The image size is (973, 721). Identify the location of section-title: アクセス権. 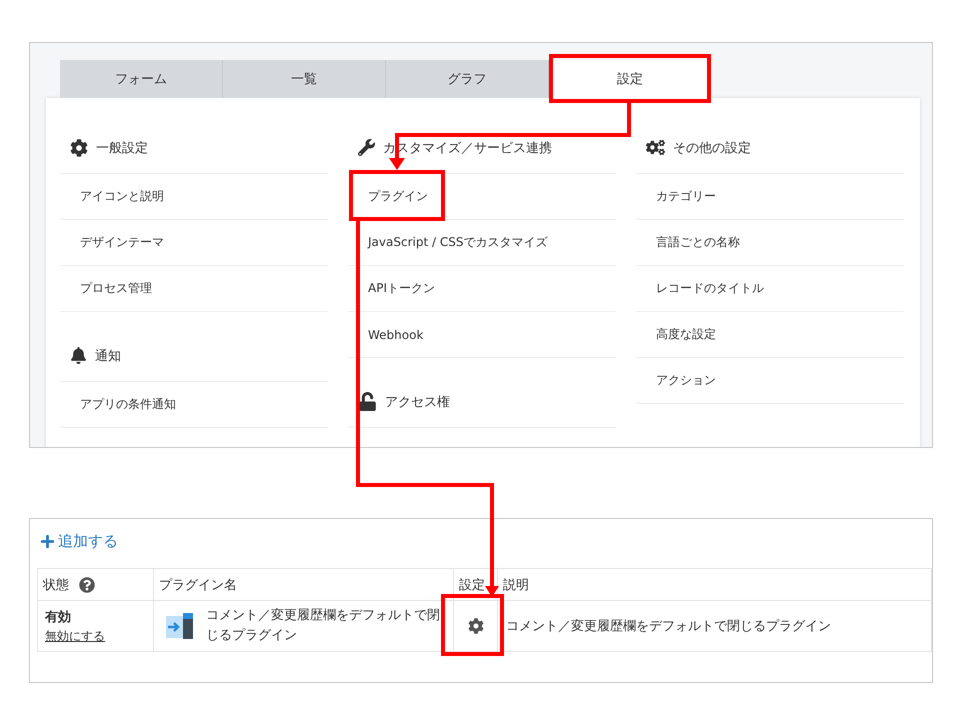
(417, 402).